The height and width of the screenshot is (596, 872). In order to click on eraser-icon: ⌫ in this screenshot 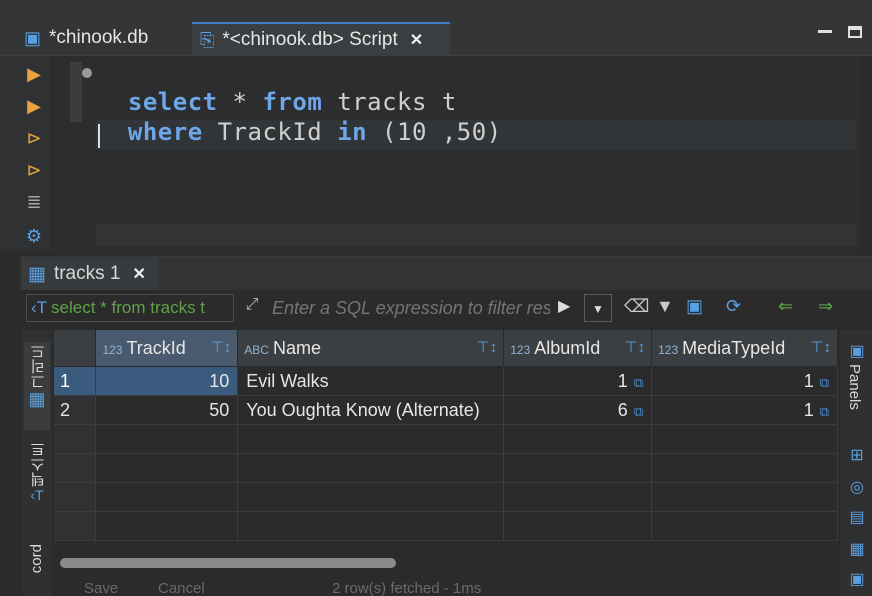, I will do `click(636, 306)`.